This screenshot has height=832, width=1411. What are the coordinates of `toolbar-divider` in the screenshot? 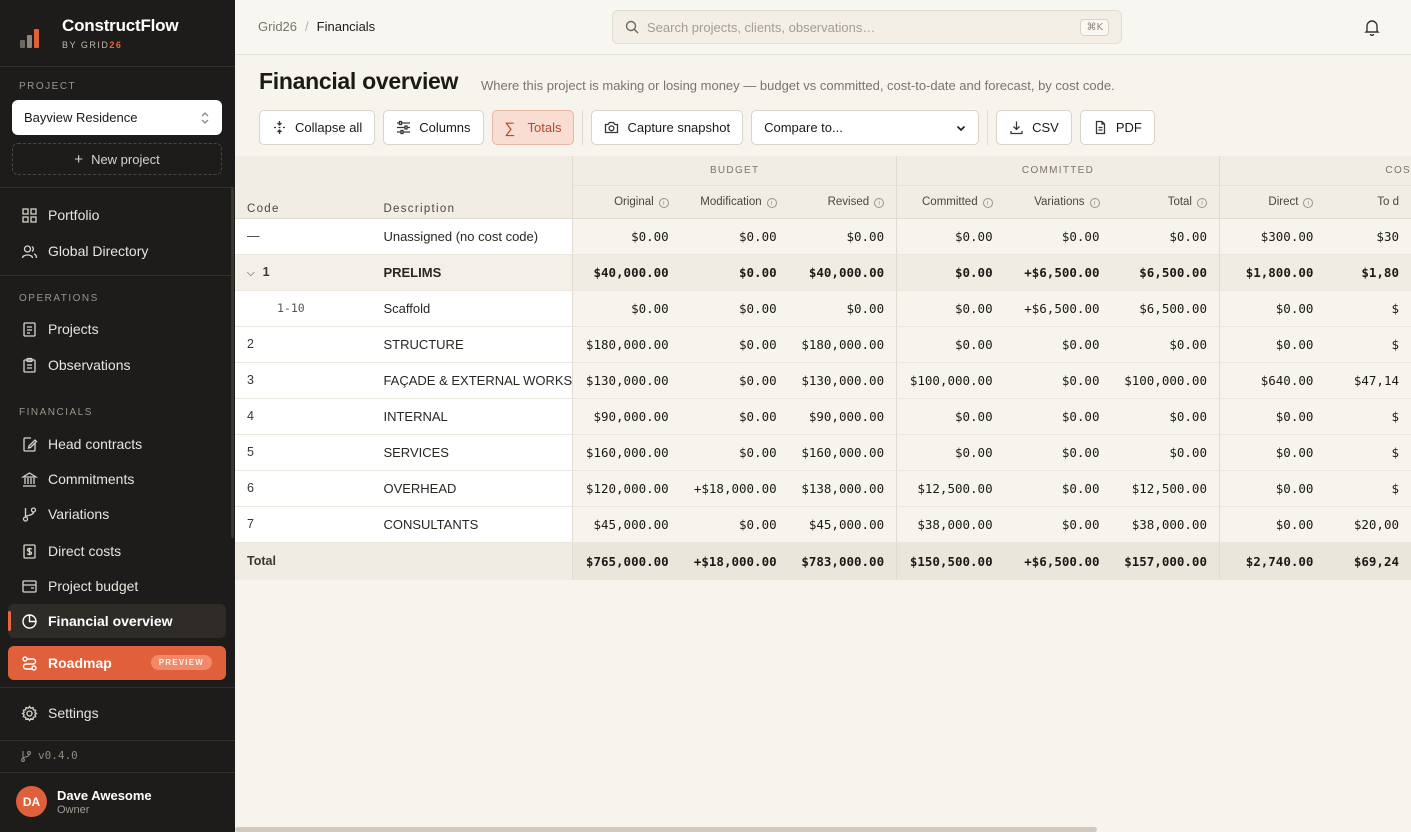 It's located at (583, 127).